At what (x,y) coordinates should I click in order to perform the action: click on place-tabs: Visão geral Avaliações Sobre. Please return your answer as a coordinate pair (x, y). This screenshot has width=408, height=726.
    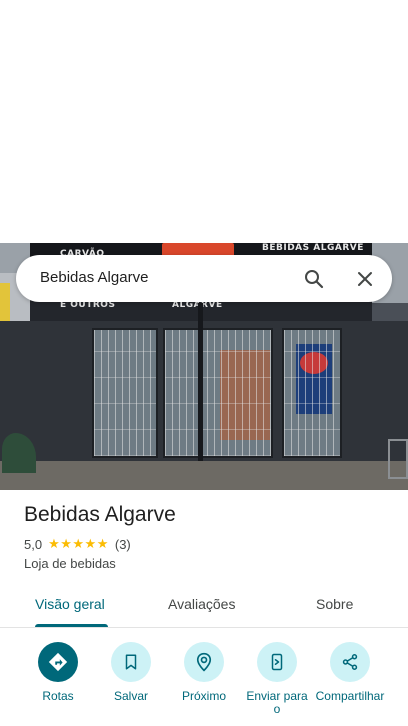
    Looking at the image, I should click on (204, 607).